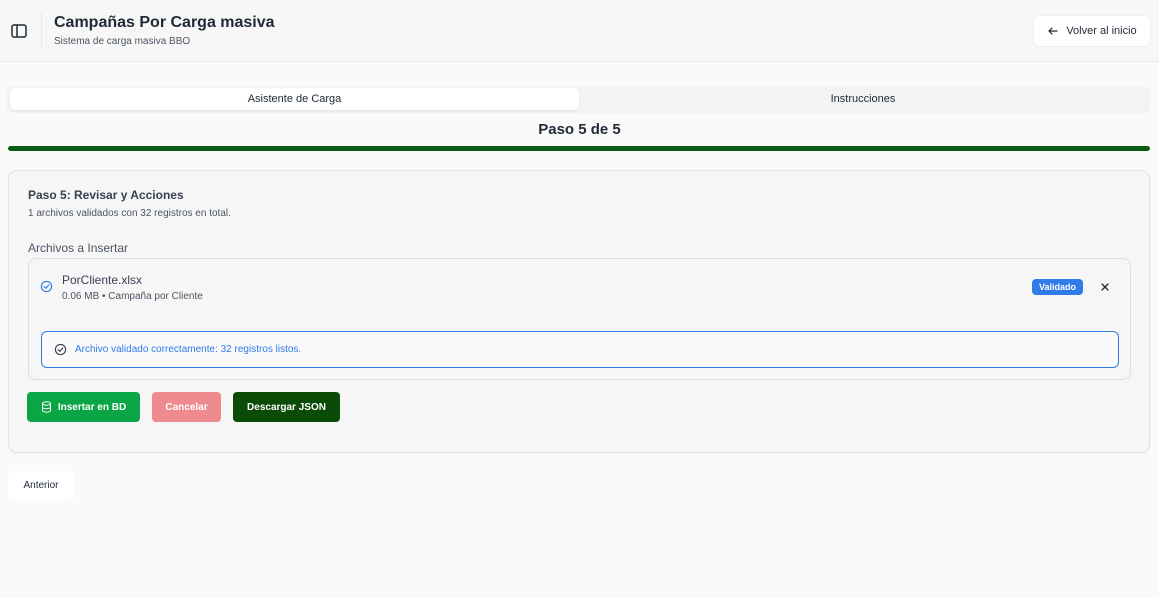 The image size is (1159, 598). I want to click on progress-bar, so click(579, 148).